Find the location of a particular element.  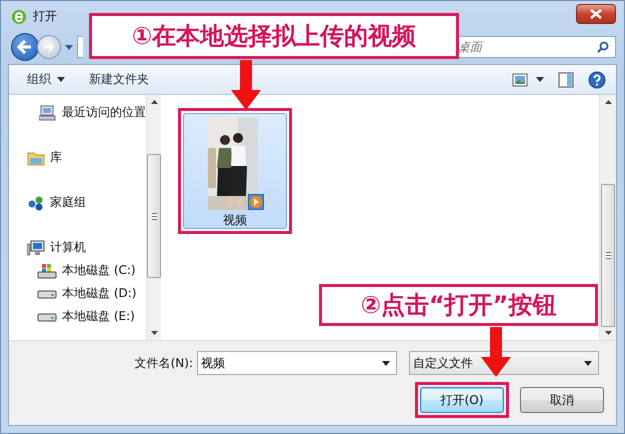

search-icon is located at coordinates (603, 47).